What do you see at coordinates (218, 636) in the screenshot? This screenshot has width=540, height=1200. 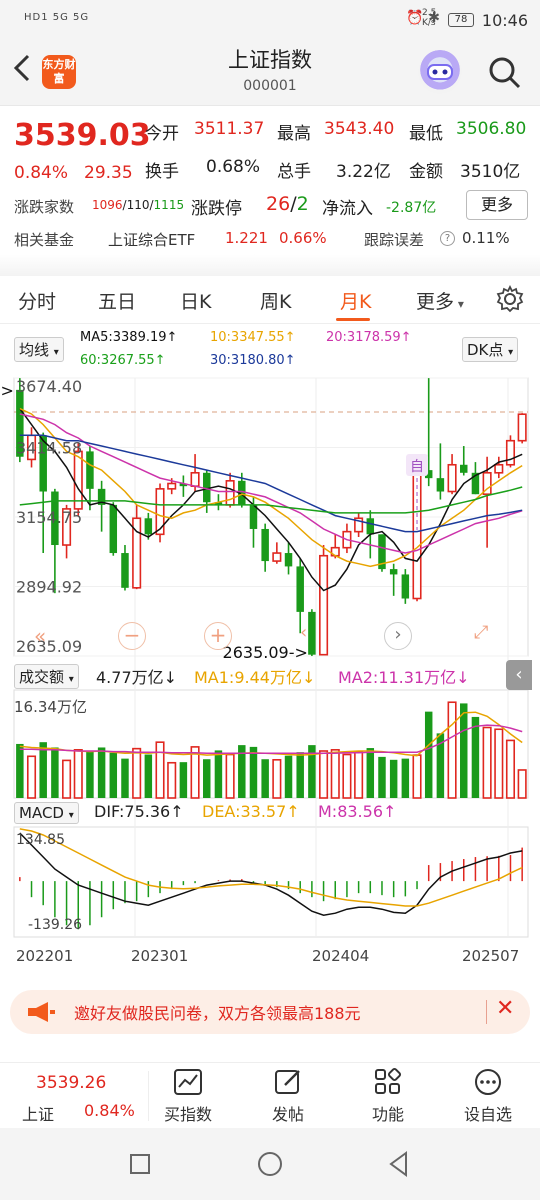 I see `zoom-in-icon: +` at bounding box center [218, 636].